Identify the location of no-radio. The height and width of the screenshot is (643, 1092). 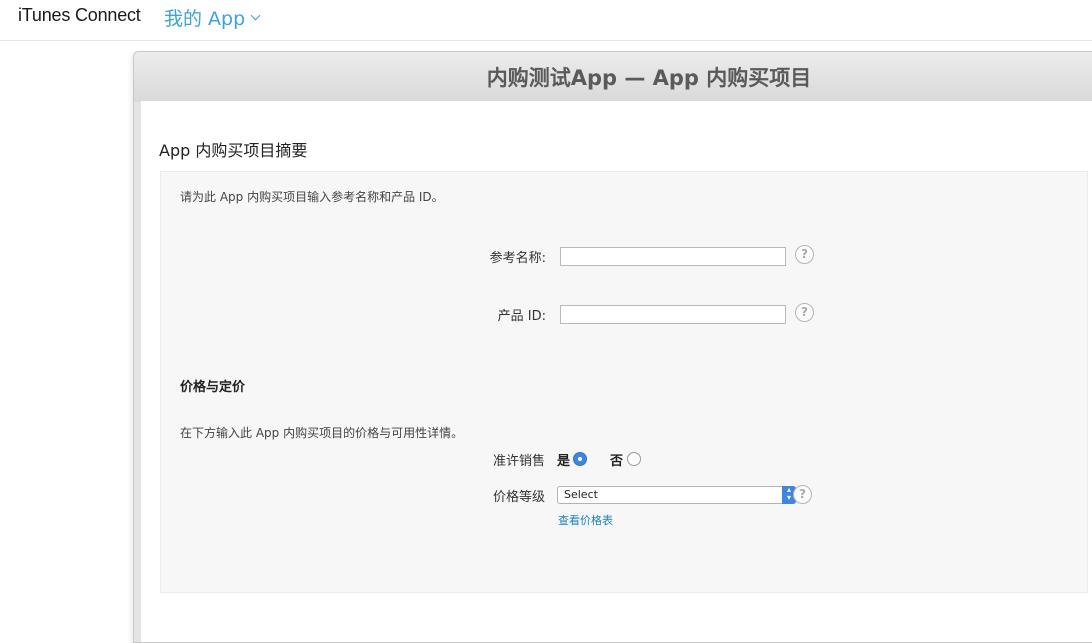
(634, 459).